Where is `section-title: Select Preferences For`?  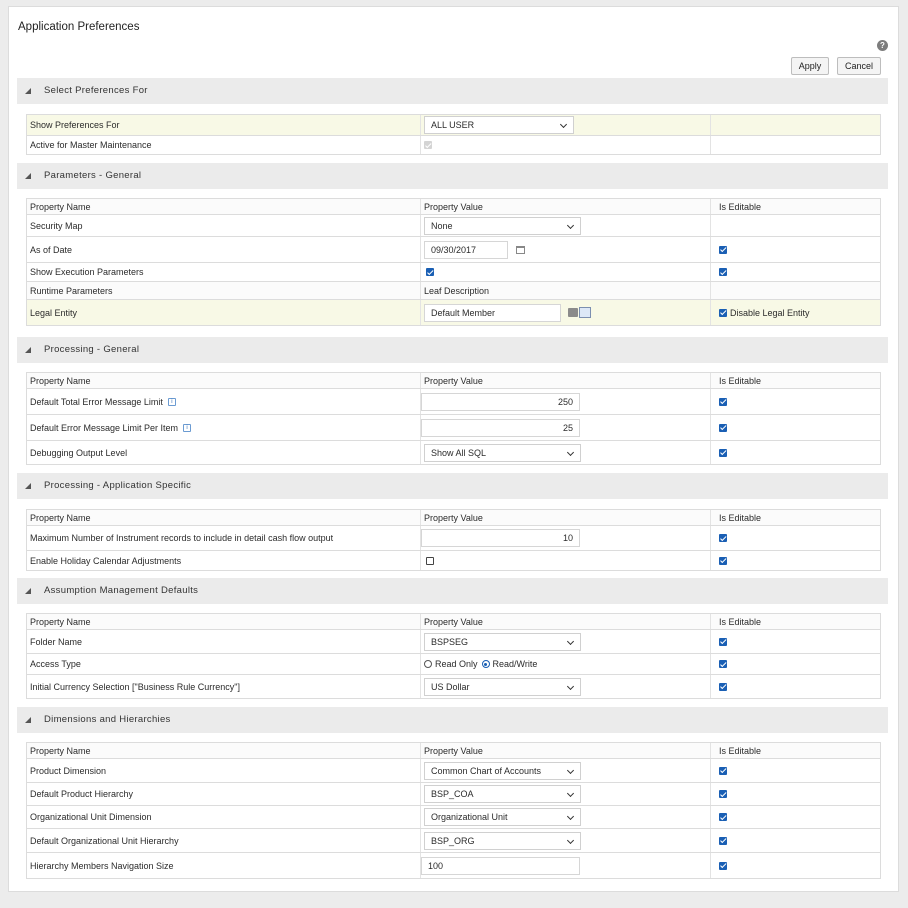 section-title: Select Preferences For is located at coordinates (96, 90).